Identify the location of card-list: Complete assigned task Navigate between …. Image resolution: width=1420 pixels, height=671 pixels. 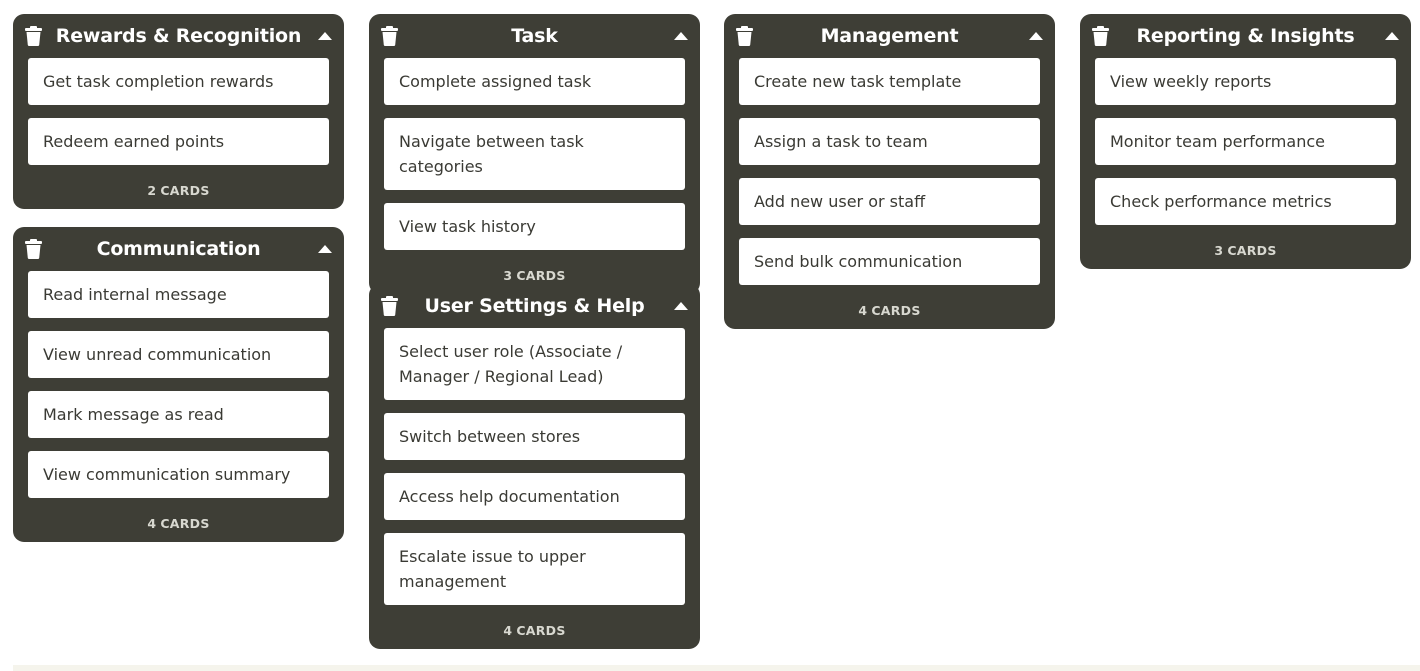
(534, 154).